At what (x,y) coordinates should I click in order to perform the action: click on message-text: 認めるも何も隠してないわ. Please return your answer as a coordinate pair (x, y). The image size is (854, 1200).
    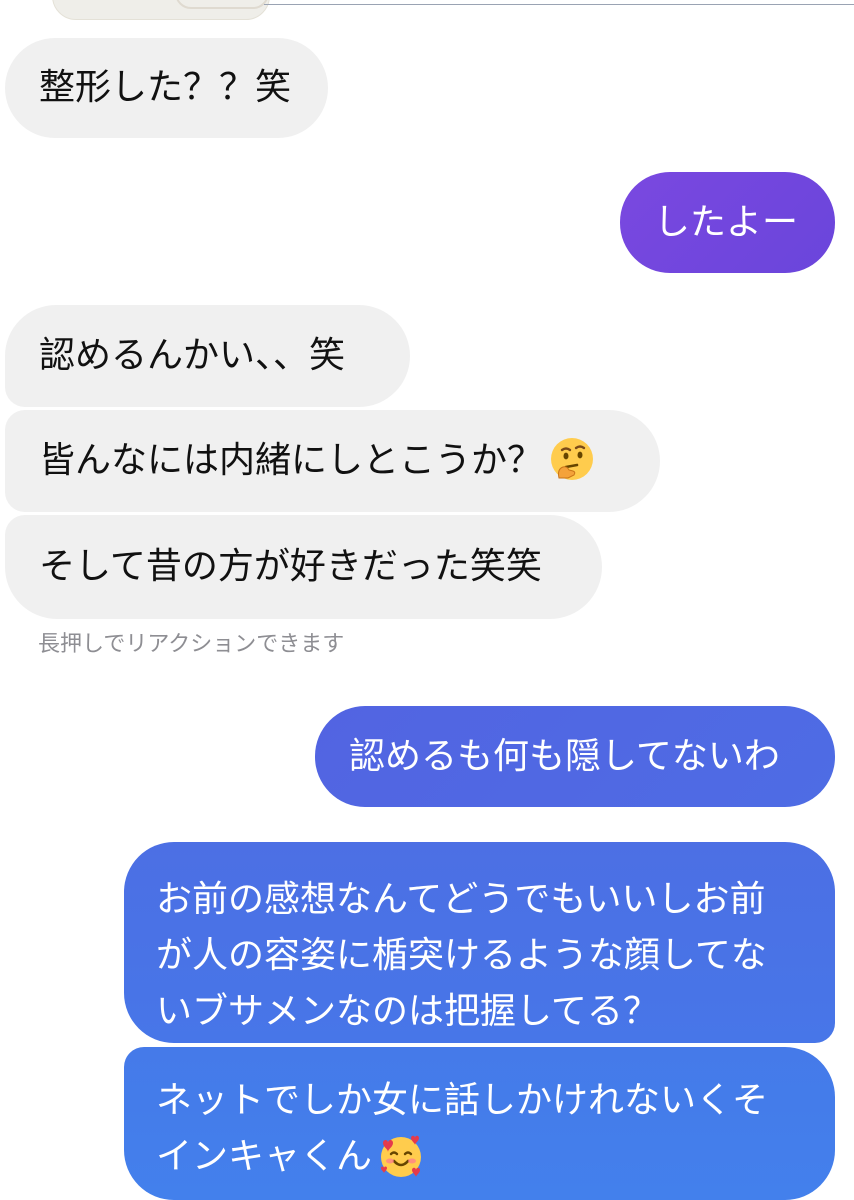
    Looking at the image, I should click on (564, 756).